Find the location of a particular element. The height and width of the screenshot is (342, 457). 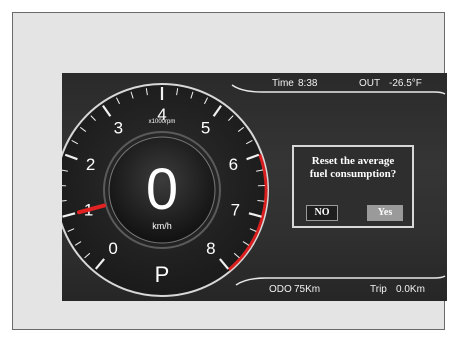

dialog-message-line1: Reset the average is located at coordinates (353, 161).